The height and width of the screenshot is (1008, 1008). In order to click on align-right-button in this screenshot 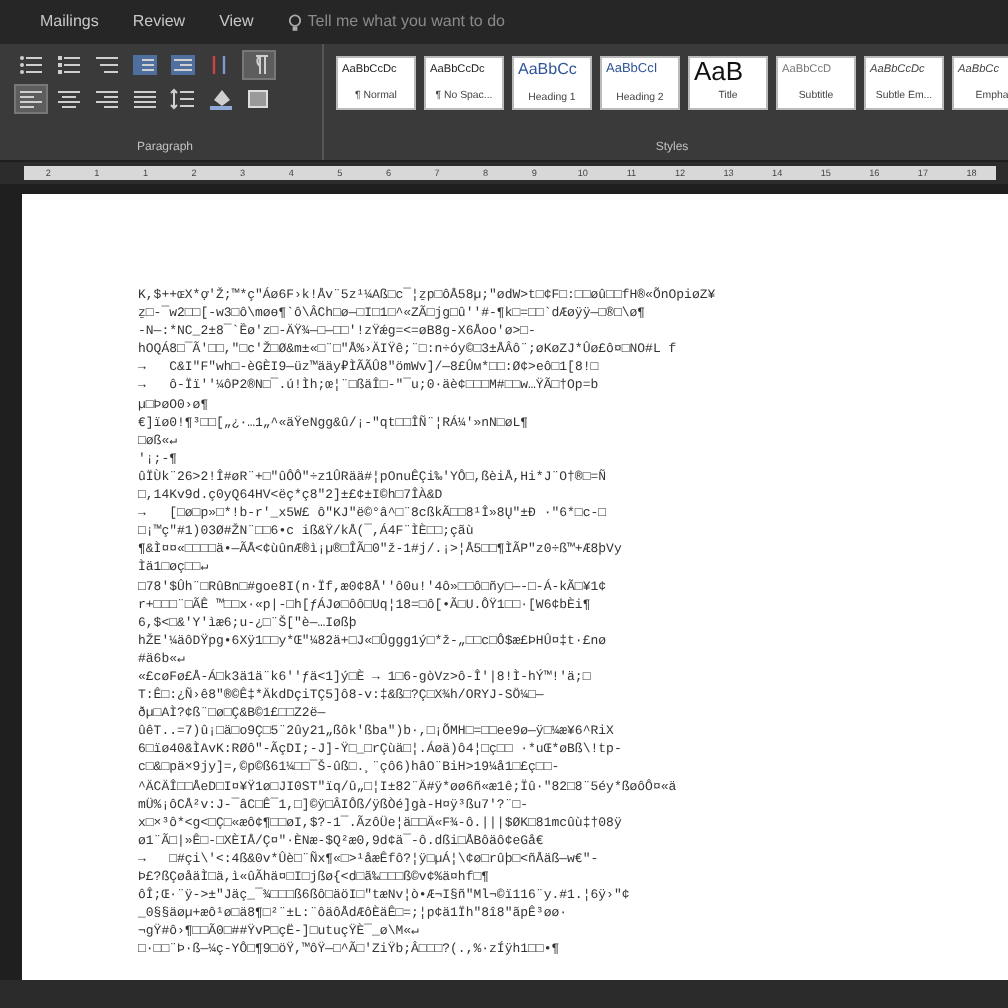, I will do `click(107, 99)`.